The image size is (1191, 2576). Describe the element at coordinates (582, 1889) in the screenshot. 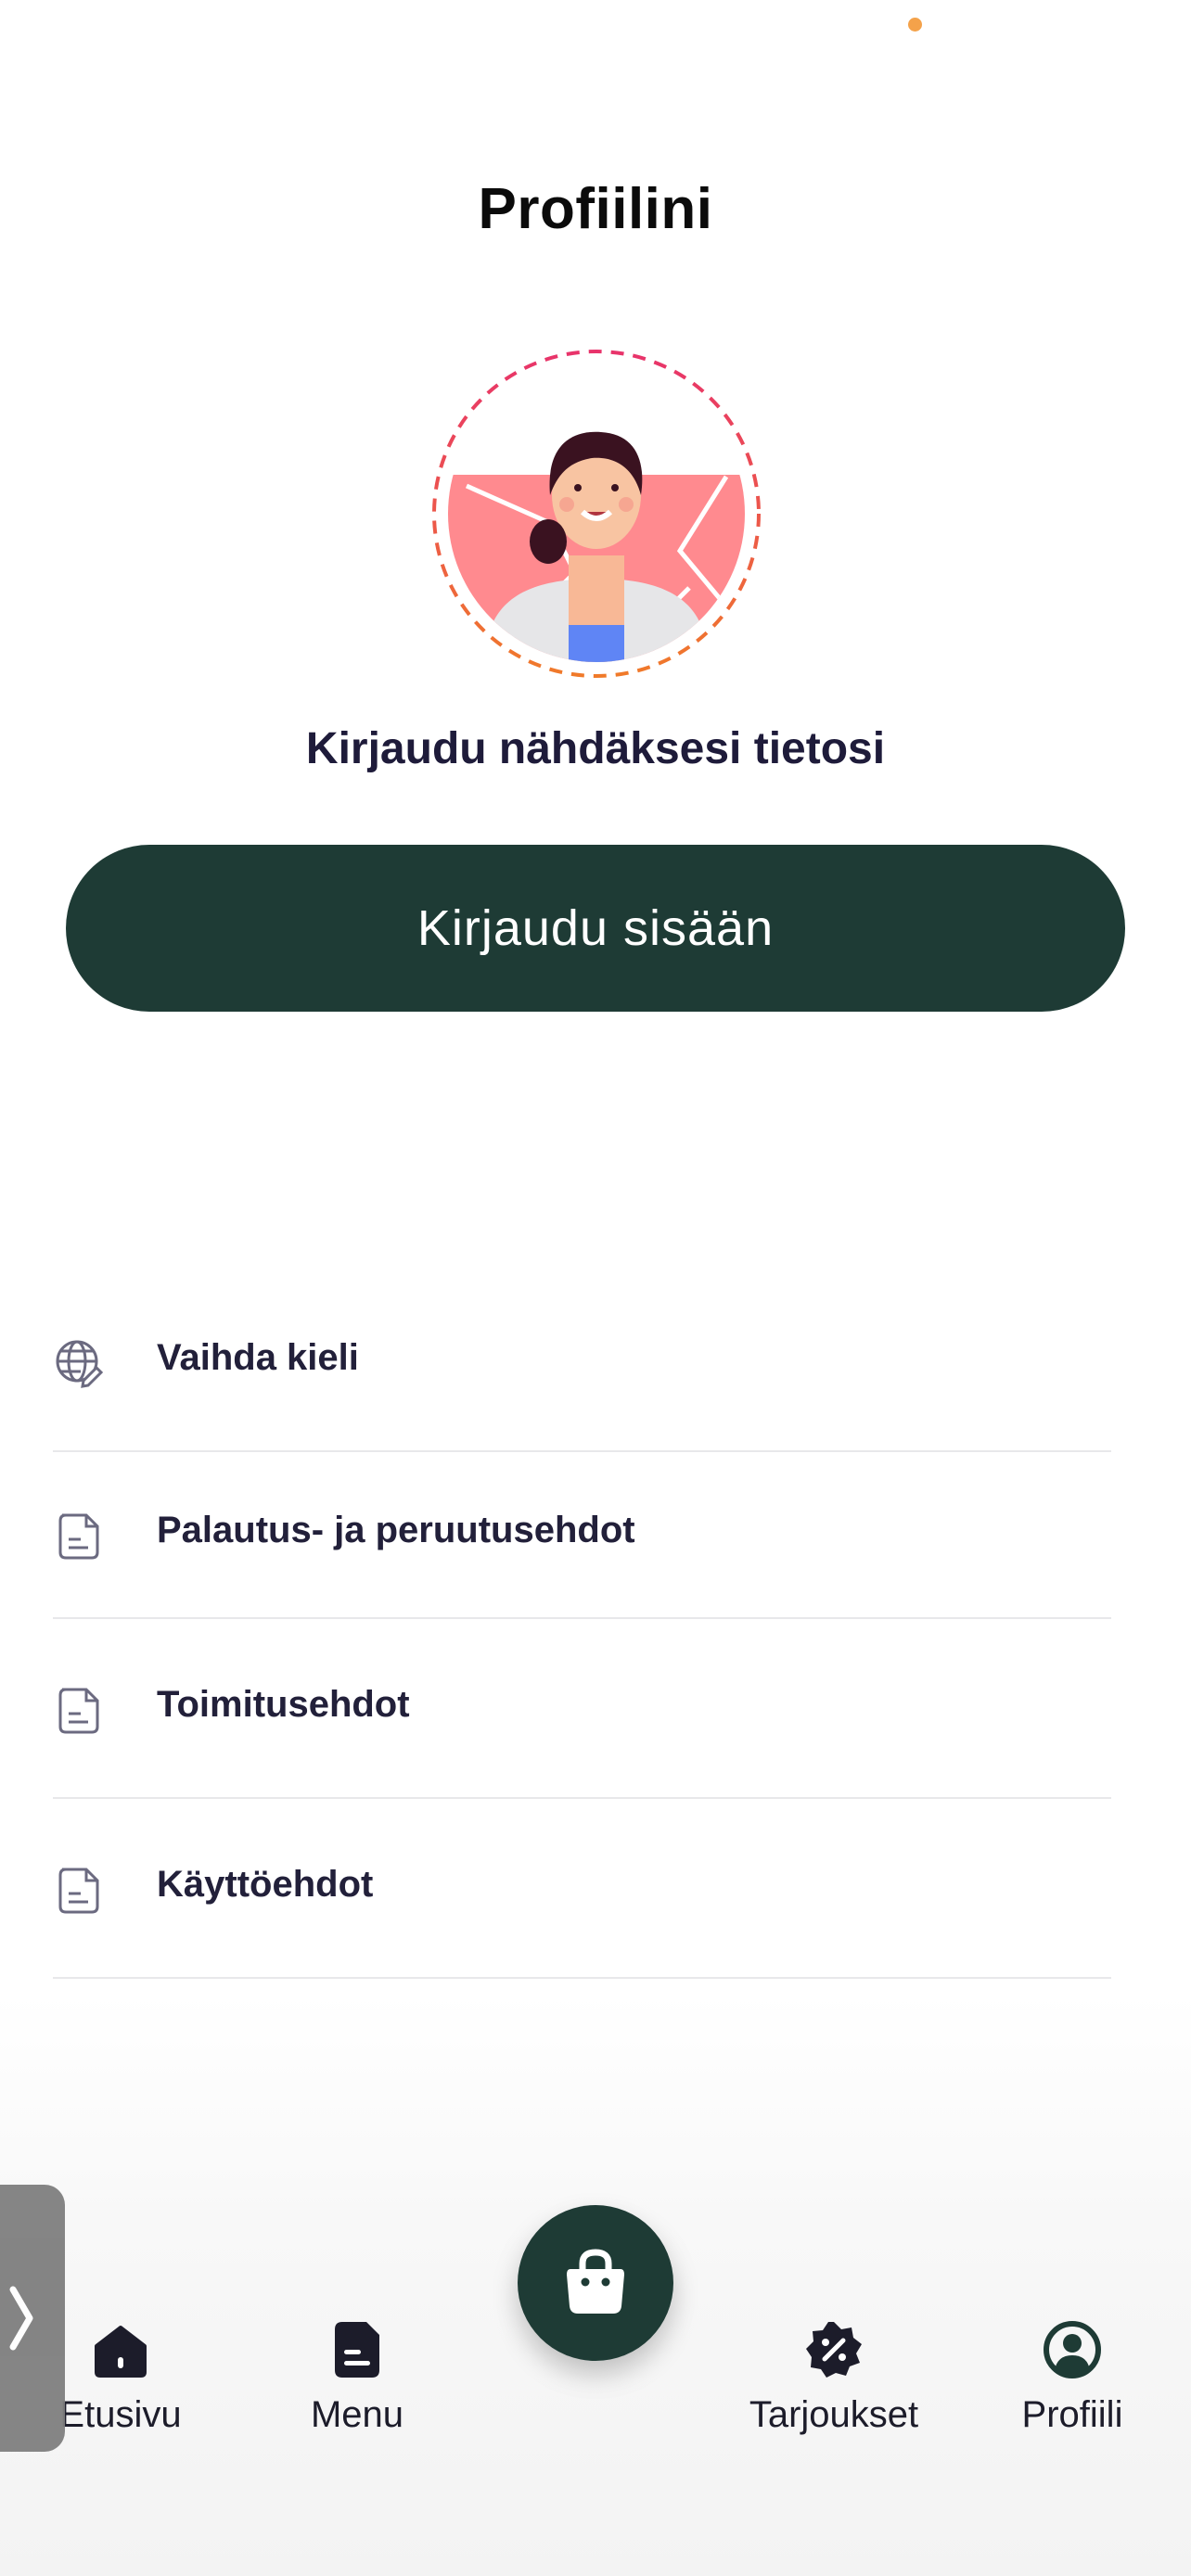

I see `menu-item-terms-of-use: Käyttöehdot` at that location.